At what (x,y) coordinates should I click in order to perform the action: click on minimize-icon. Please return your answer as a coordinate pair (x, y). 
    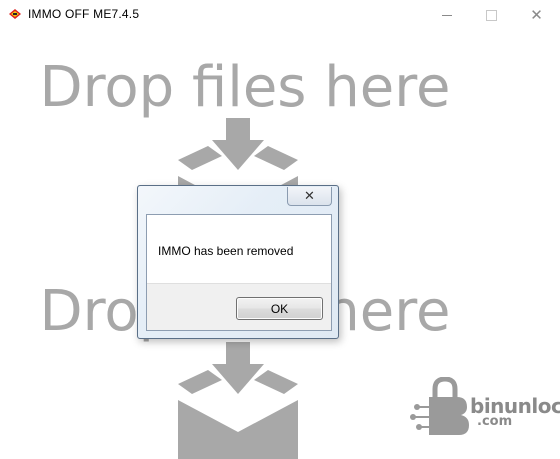
    Looking at the image, I should click on (446, 15).